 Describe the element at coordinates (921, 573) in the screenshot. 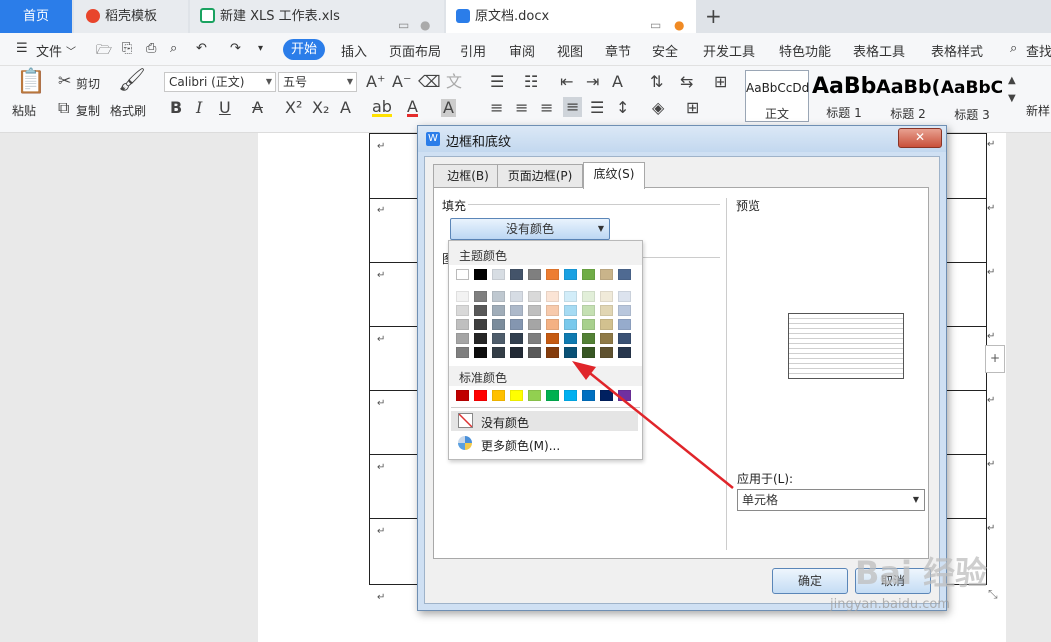

I see `watermark: Bai 经验` at that location.